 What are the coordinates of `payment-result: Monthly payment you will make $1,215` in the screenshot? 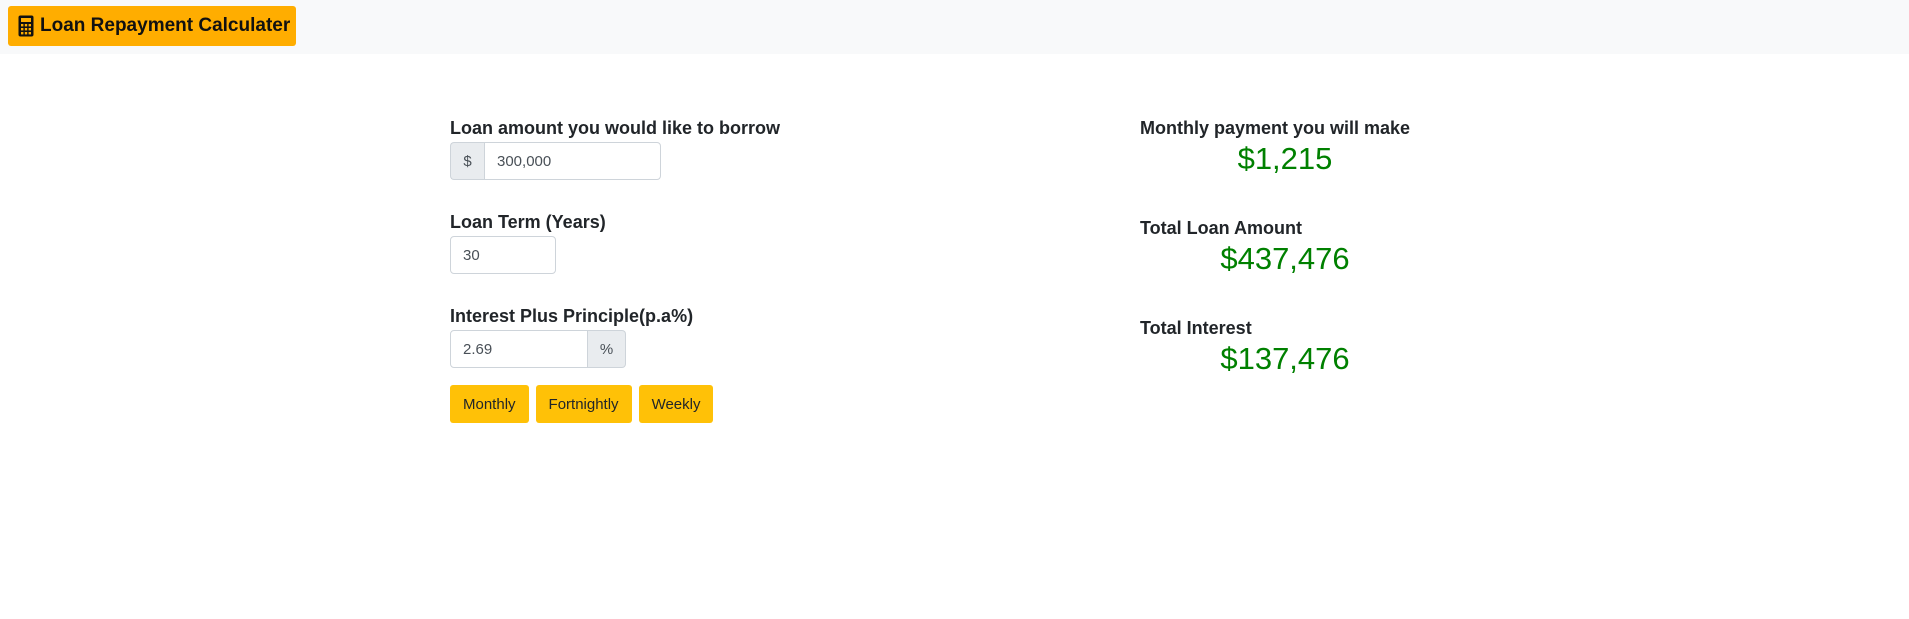 It's located at (1340, 147).